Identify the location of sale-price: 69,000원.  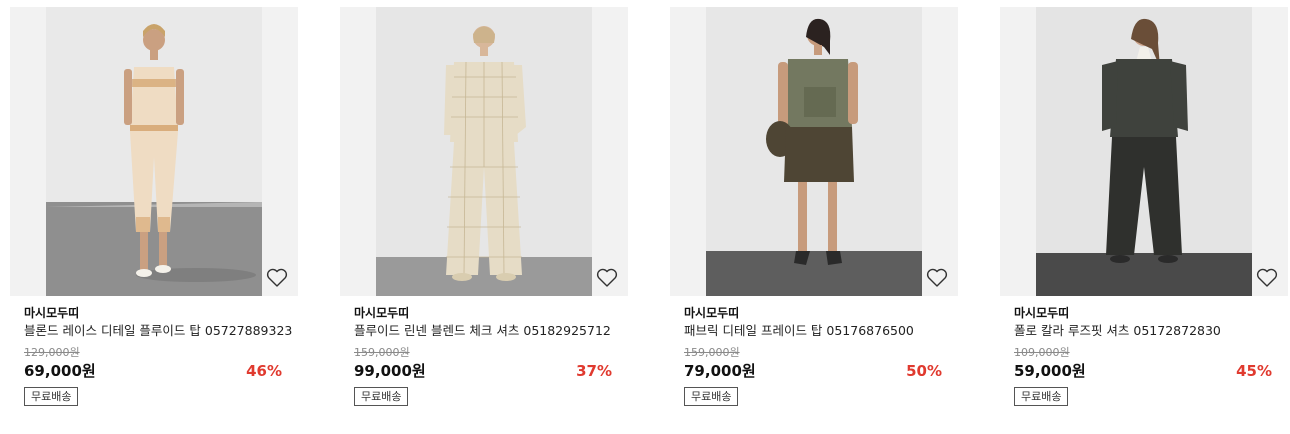
(60, 371).